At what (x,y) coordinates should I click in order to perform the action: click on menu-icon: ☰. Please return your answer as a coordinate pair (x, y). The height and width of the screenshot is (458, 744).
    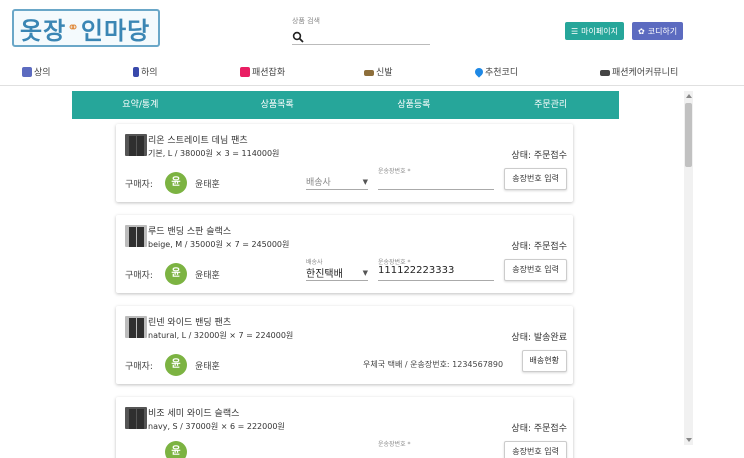
    Looking at the image, I should click on (575, 31).